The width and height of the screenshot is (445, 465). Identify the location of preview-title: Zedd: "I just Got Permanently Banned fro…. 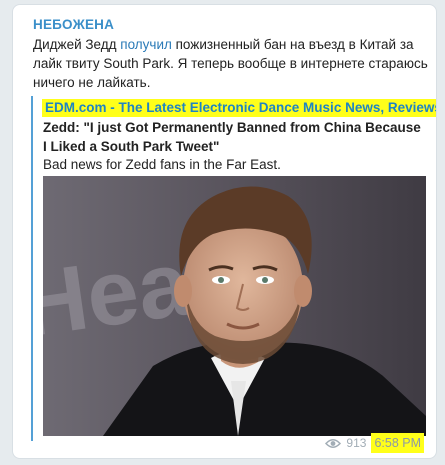
(232, 137).